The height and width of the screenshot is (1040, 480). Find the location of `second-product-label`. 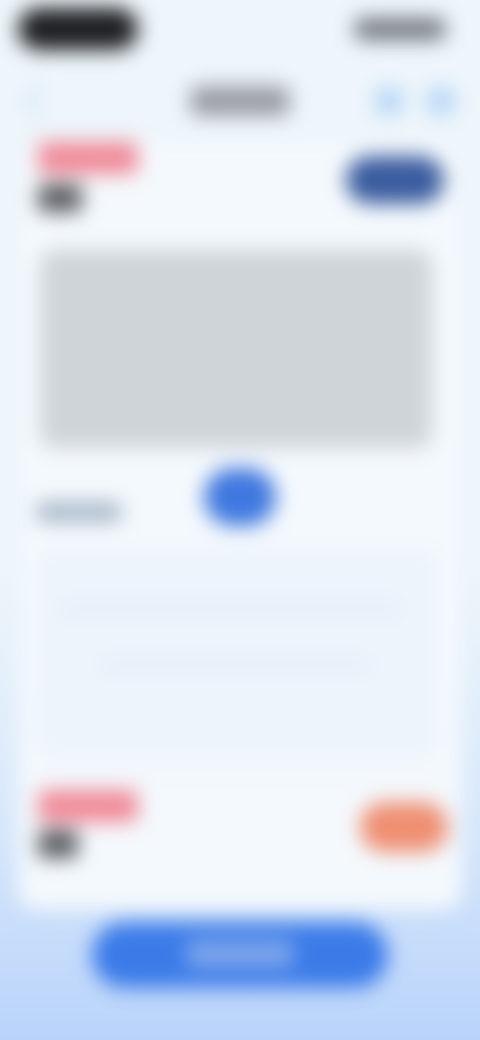

second-product-label is located at coordinates (88, 806).